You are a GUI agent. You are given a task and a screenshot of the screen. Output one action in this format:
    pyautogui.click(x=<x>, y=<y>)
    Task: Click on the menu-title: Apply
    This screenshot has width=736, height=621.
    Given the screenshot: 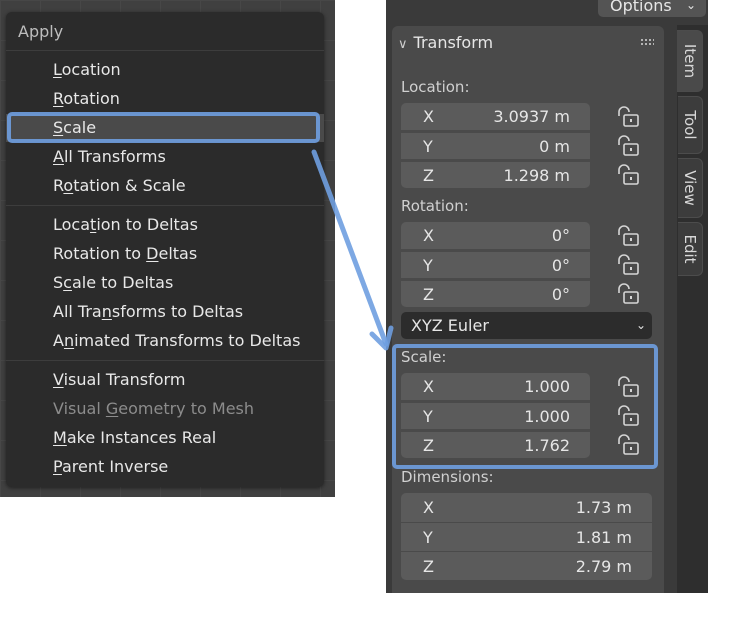 What is the action you would take?
    pyautogui.click(x=41, y=31)
    